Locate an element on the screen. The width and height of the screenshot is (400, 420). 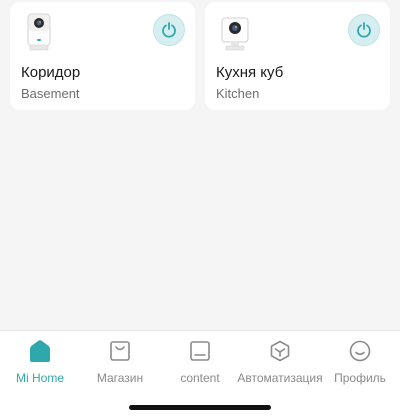
device-card-koridor: Коридор Basement is located at coordinates (102, 56).